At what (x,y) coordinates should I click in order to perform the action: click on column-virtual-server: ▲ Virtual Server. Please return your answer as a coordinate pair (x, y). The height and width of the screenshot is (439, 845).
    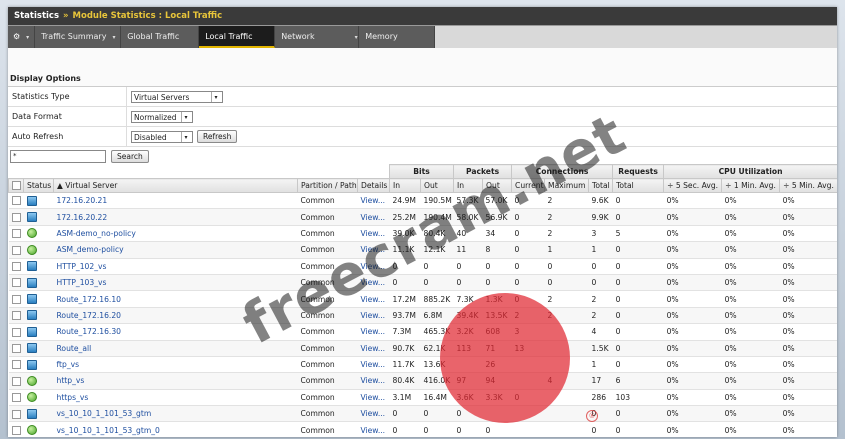
    Looking at the image, I should click on (175, 185).